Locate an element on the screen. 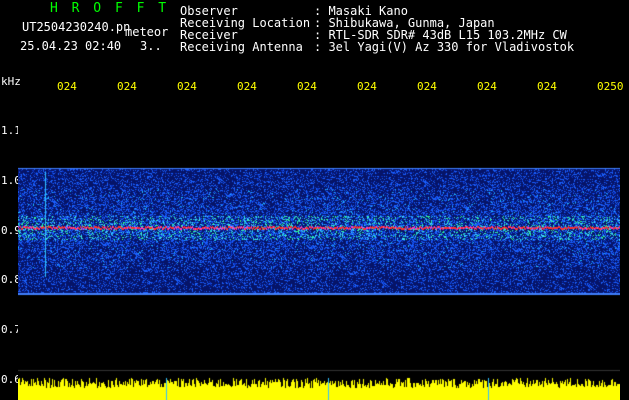 The width and height of the screenshot is (629, 400). antenna-label: Receiving Antenna is located at coordinates (241, 47).